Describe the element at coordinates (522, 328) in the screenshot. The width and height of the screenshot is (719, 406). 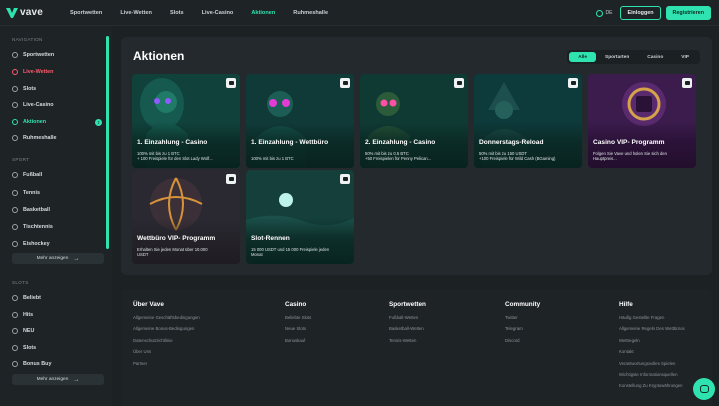
I see `footer-link: Telegram` at that location.